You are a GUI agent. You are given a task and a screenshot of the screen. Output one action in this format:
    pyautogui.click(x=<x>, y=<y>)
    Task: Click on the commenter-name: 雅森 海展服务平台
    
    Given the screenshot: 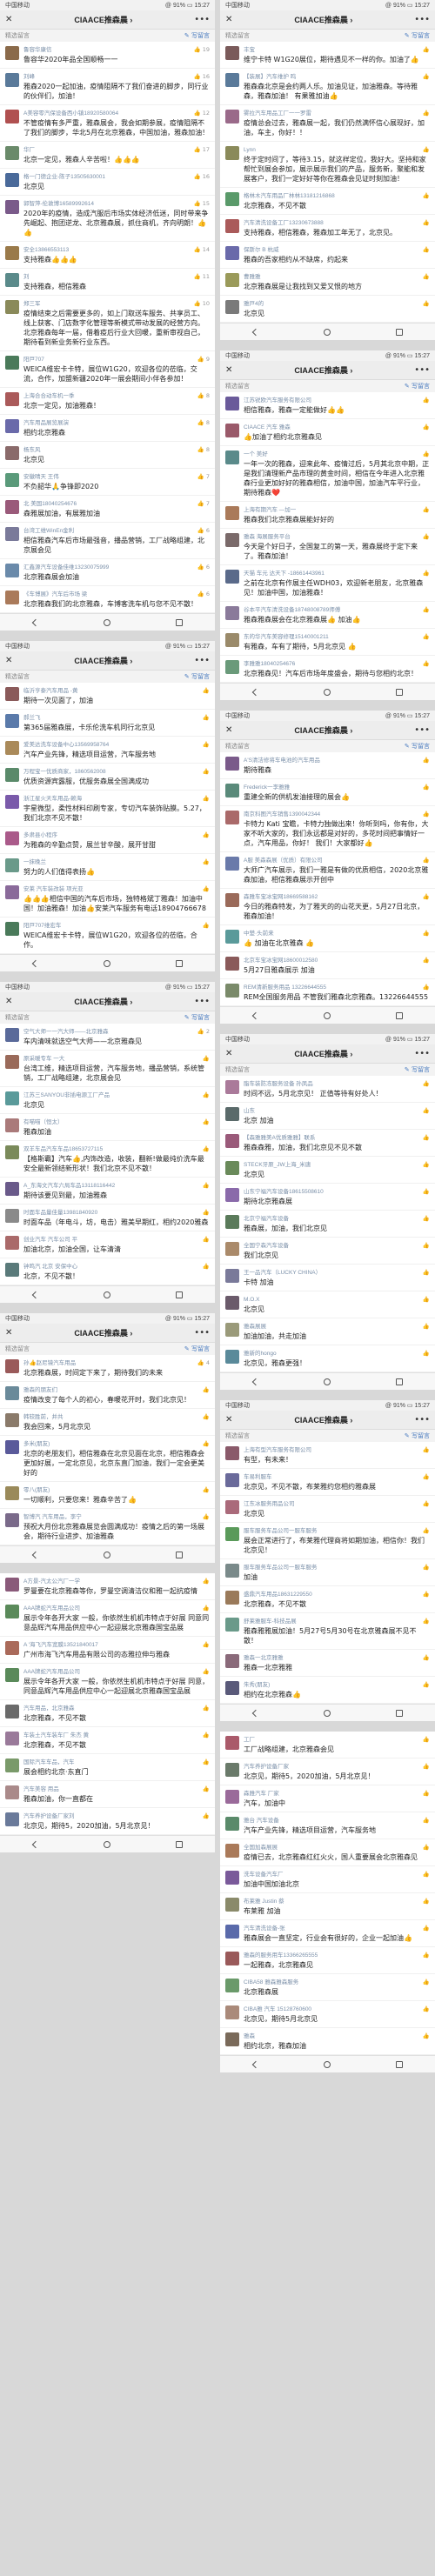 What is the action you would take?
    pyautogui.click(x=337, y=537)
    